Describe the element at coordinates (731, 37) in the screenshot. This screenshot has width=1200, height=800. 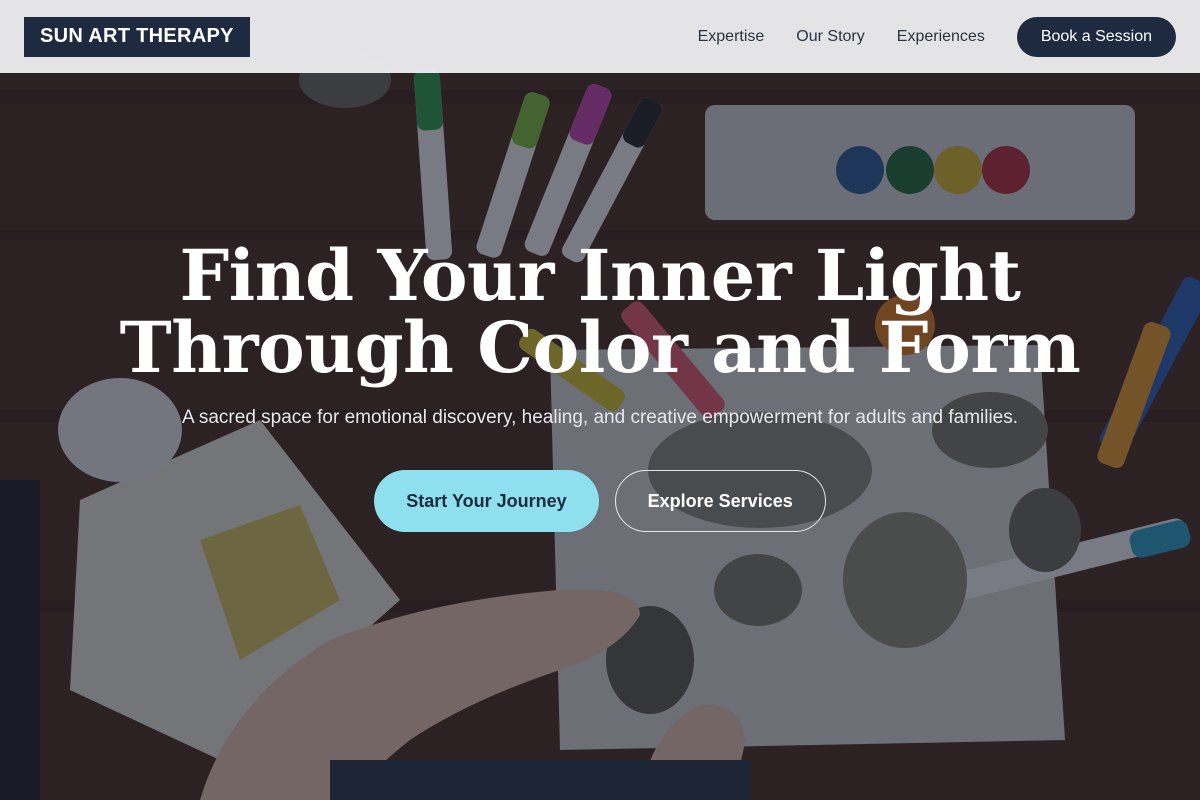
I see `nav-link-expertise: Expertise` at that location.